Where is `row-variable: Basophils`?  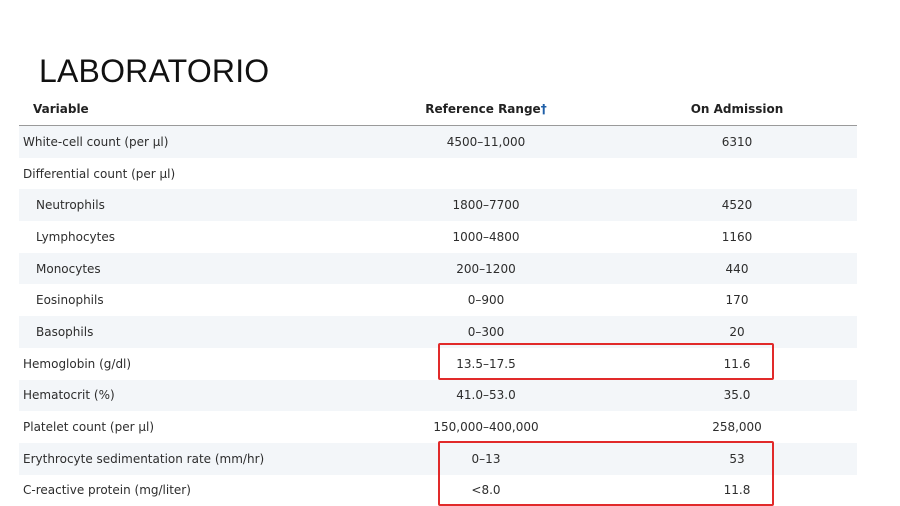 row-variable: Basophils is located at coordinates (65, 331).